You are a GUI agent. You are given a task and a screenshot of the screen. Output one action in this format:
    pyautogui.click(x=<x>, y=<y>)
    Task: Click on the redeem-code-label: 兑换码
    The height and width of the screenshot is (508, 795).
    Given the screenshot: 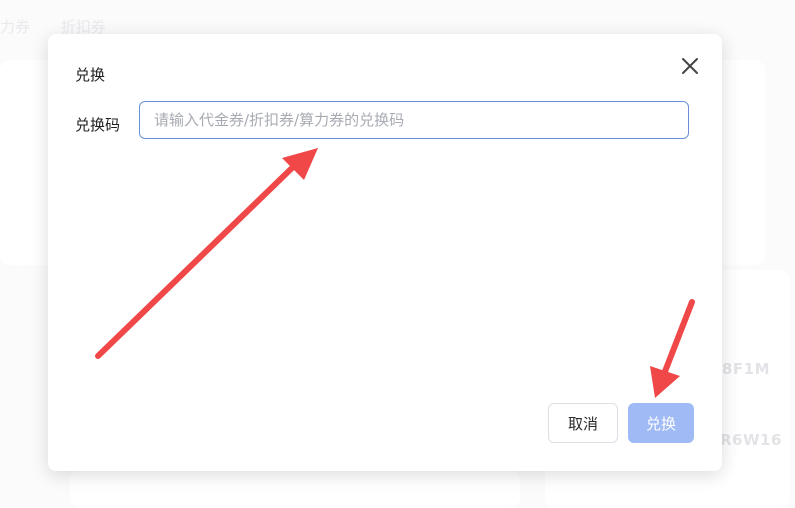 What is the action you would take?
    pyautogui.click(x=98, y=125)
    